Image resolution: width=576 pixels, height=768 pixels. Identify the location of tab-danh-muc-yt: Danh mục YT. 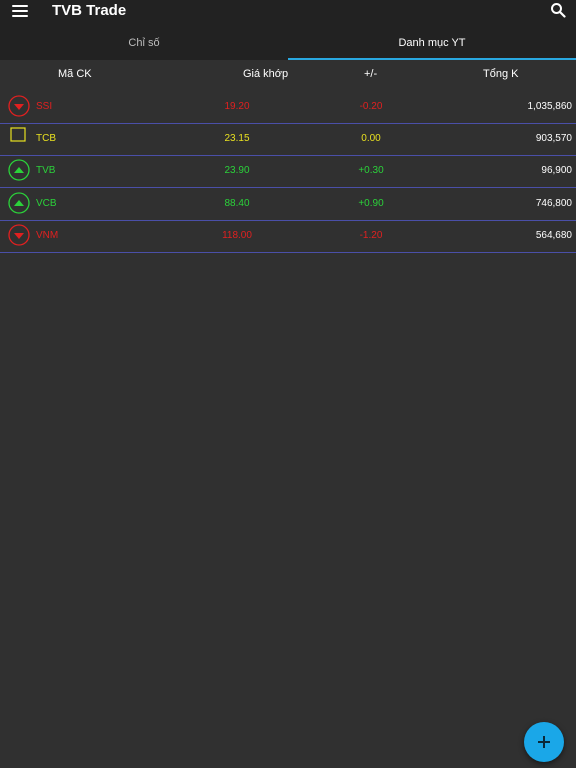
(432, 44).